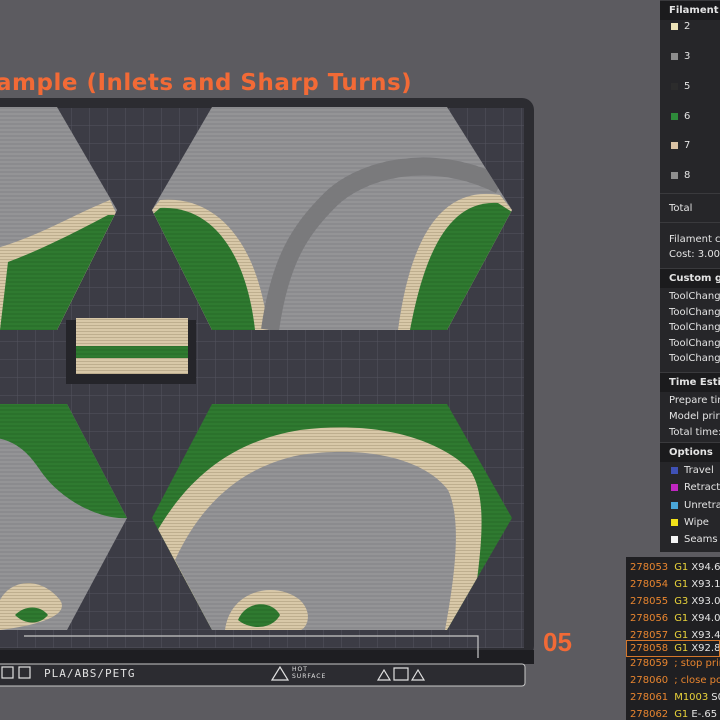 Image resolution: width=720 pixels, height=720 pixels. I want to click on prime-tower, so click(131, 351).